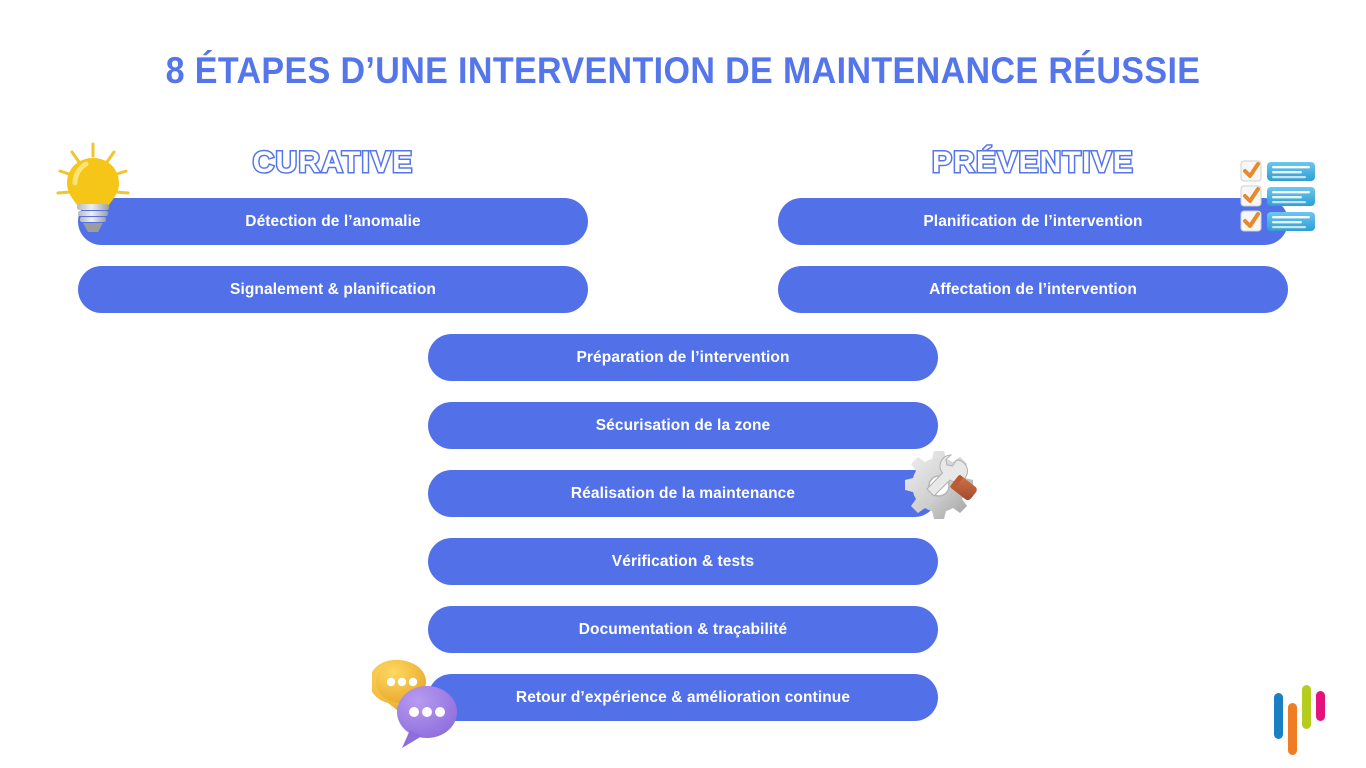  What do you see at coordinates (333, 289) in the screenshot?
I see `step-pill-curative-2: Signalement & planification` at bounding box center [333, 289].